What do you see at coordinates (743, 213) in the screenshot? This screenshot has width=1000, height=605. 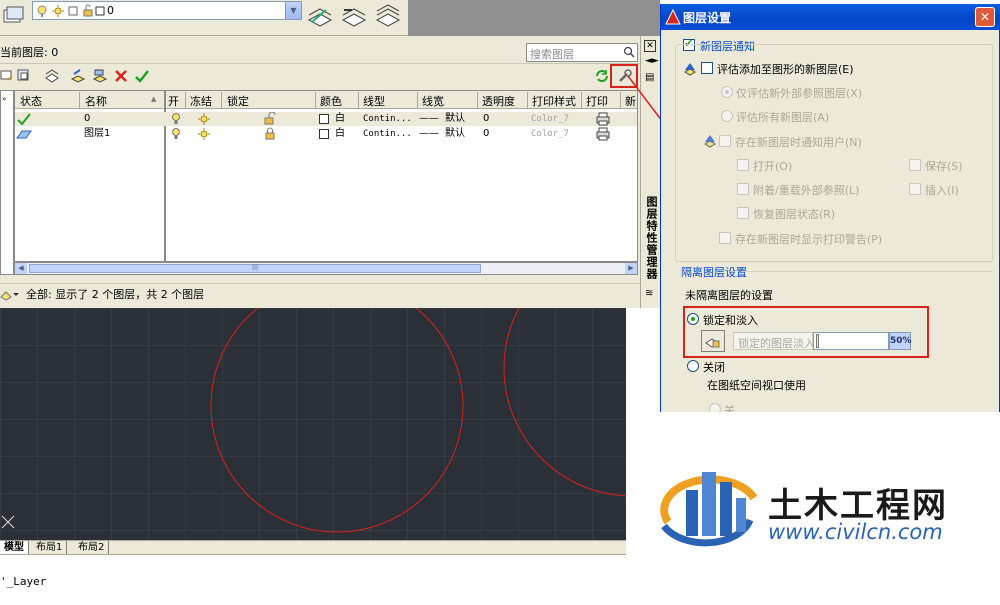 I see `restore-state-checkbox` at bounding box center [743, 213].